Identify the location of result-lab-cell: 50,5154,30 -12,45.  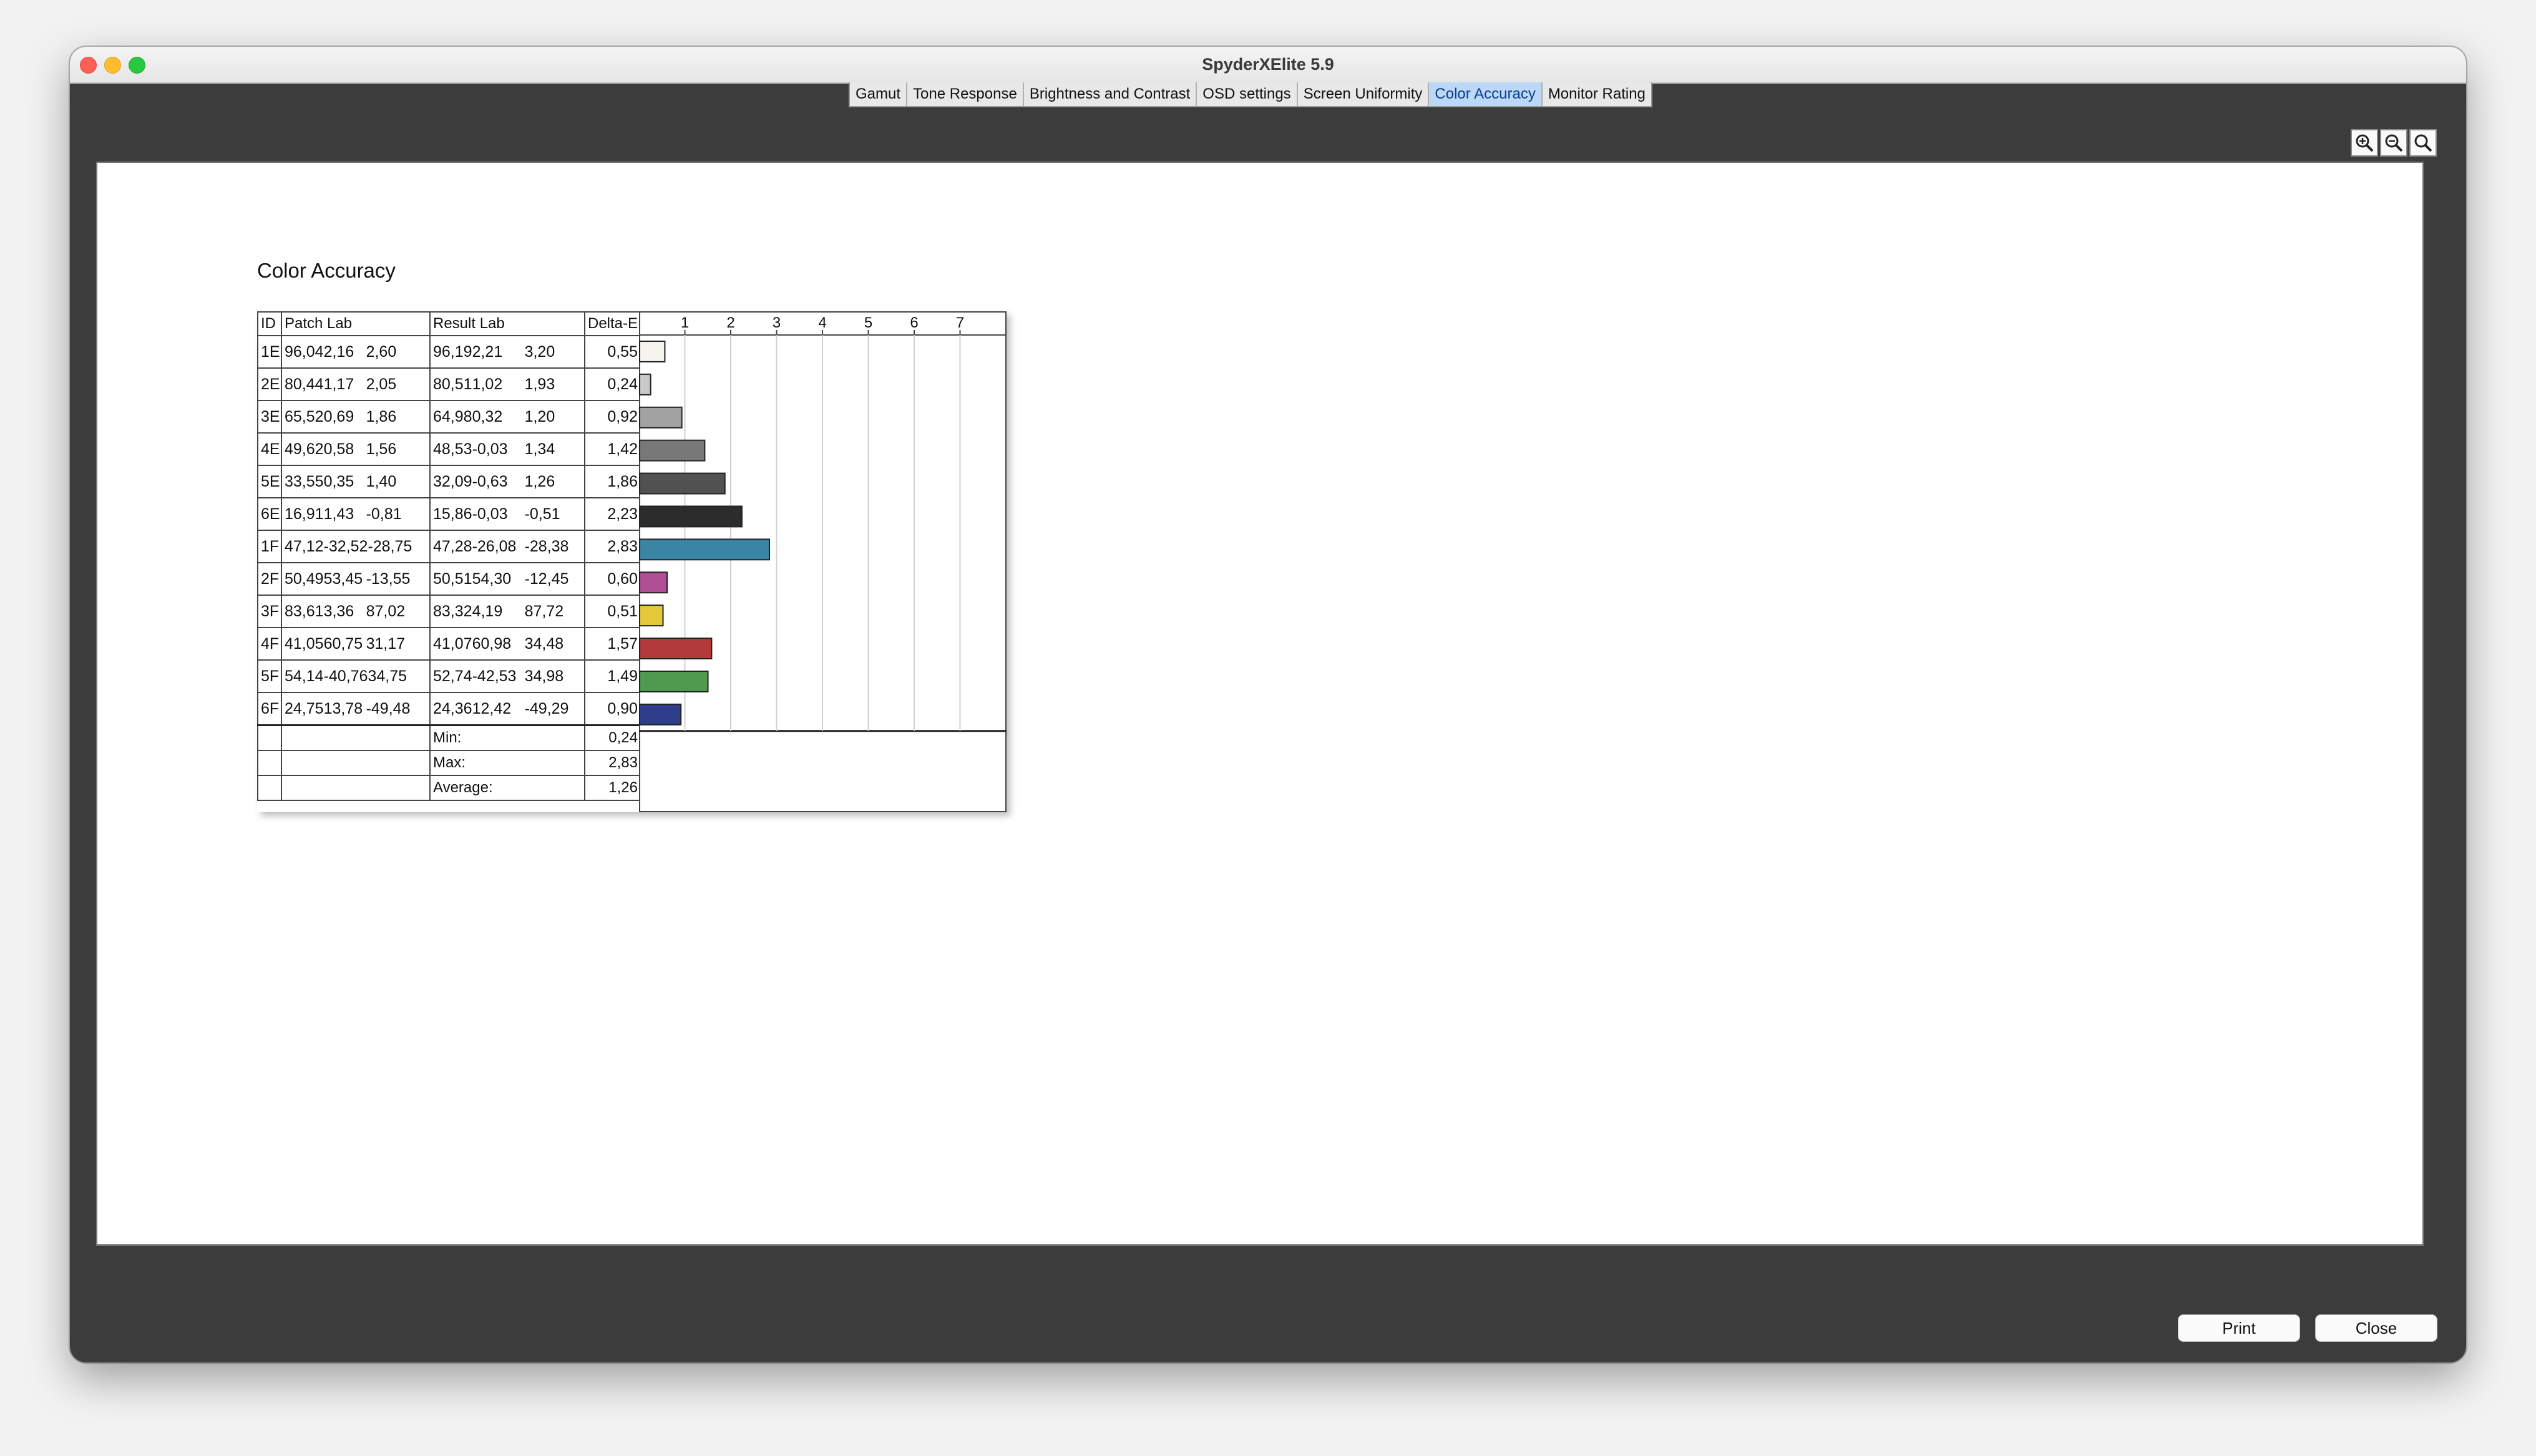
(507, 579).